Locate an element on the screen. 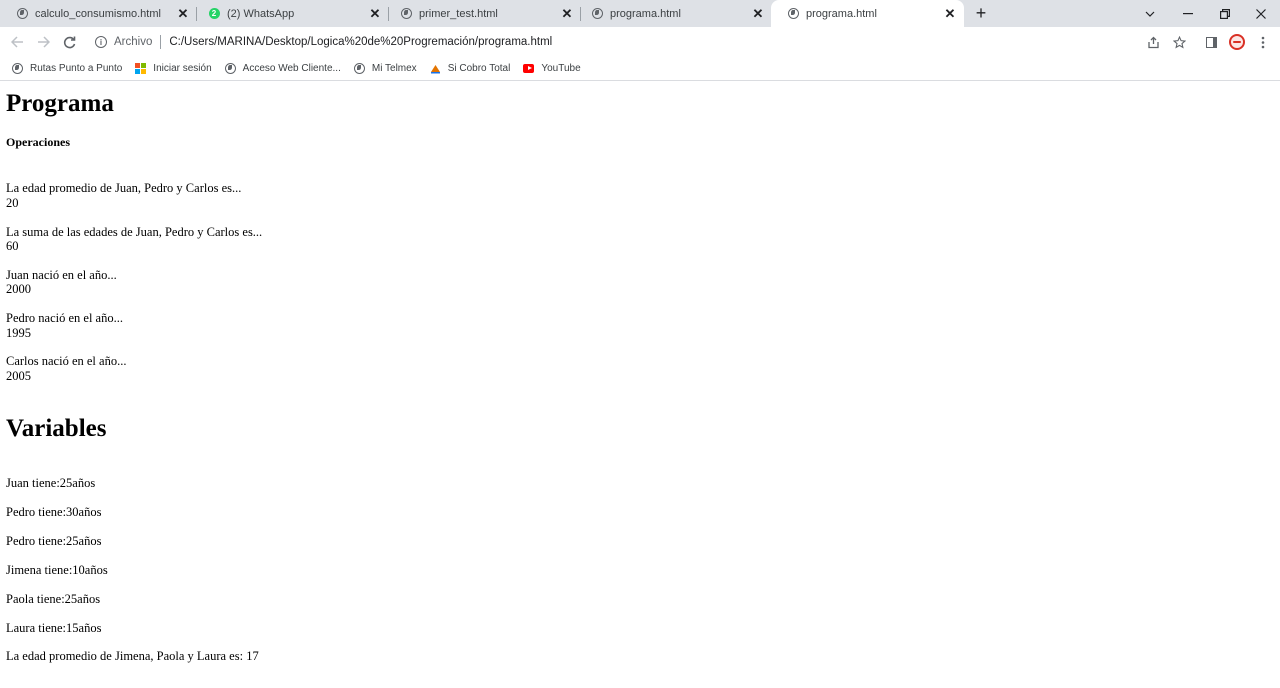 The width and height of the screenshot is (1280, 688). bookmark-label: Mi Telmex is located at coordinates (394, 68).